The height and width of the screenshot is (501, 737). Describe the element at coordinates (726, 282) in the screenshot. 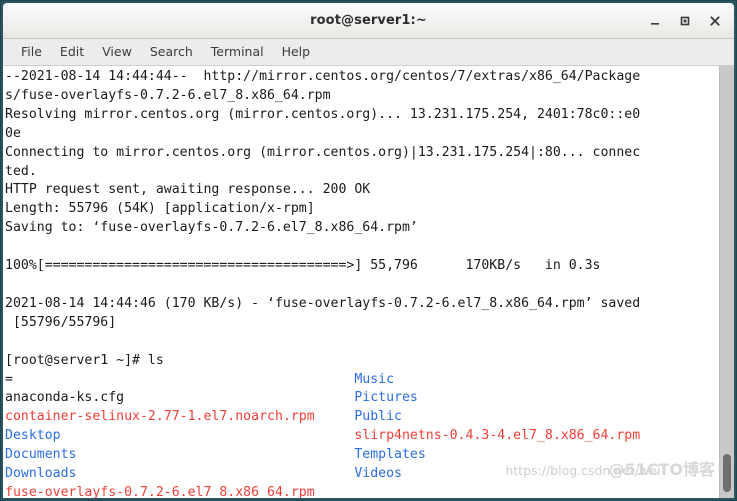

I see `vertical-scrollbar` at that location.